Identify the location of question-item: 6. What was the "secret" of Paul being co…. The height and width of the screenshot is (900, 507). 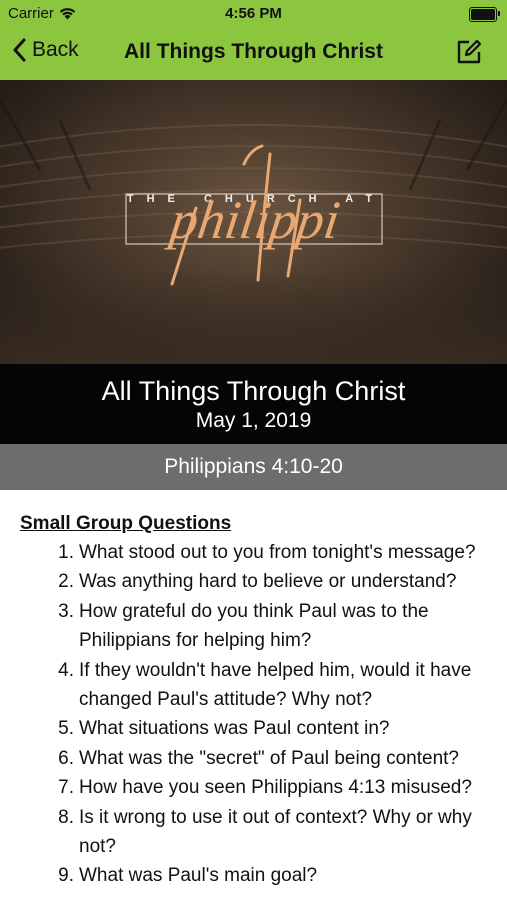
(253, 758).